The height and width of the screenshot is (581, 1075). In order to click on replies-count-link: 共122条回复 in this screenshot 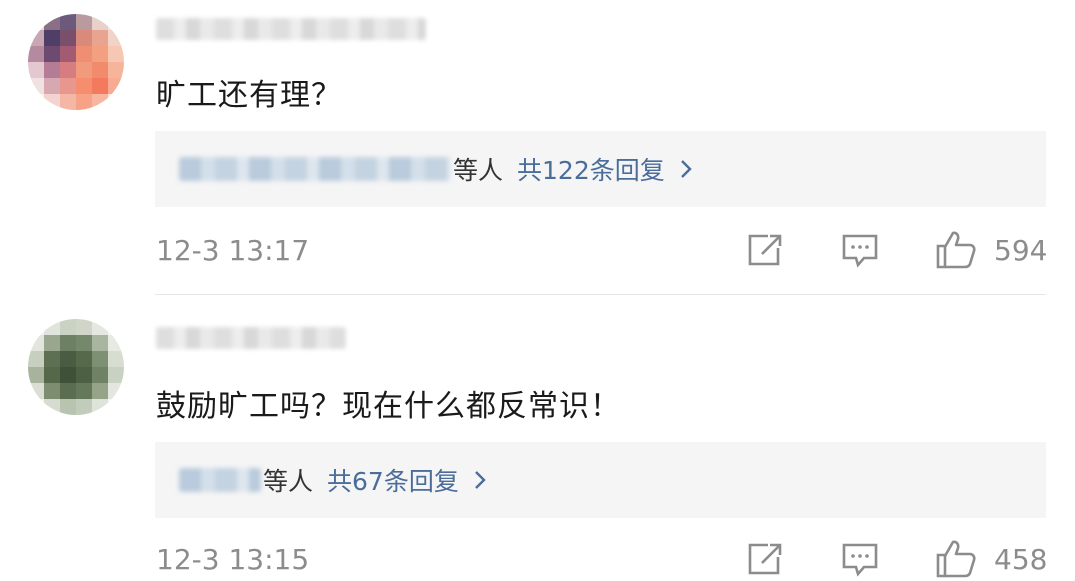, I will do `click(591, 169)`.